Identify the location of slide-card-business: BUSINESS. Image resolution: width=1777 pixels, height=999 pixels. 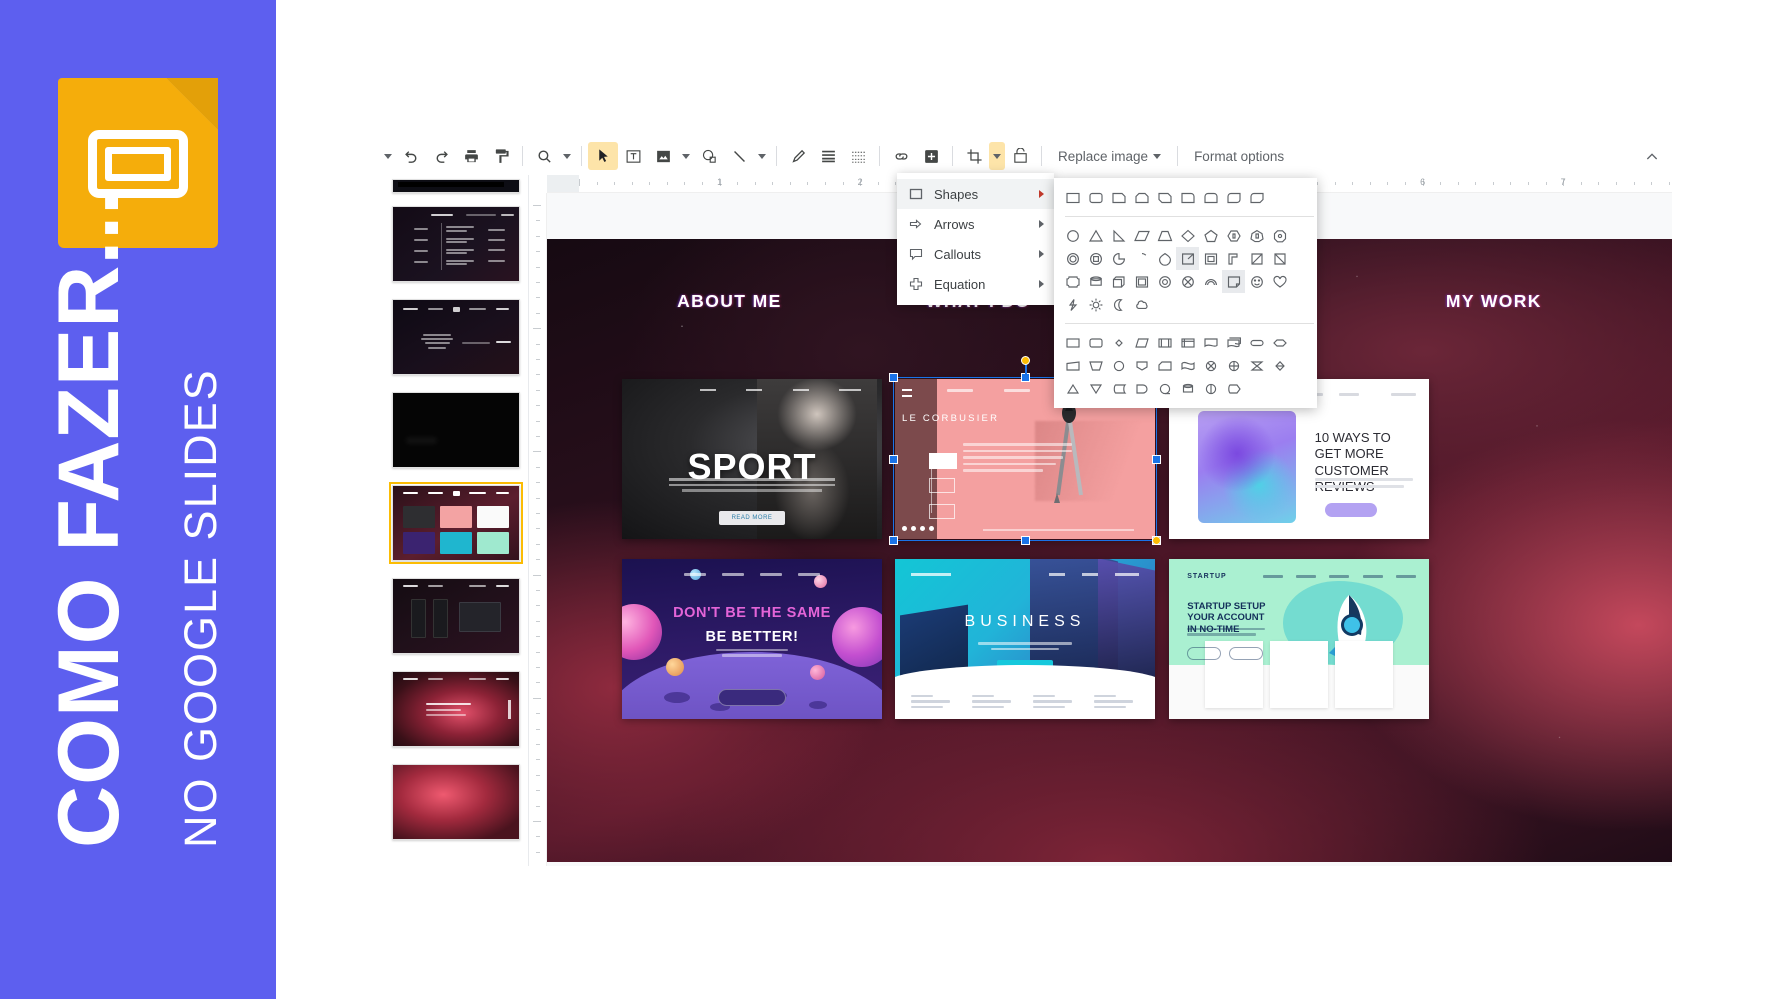
(1025, 639).